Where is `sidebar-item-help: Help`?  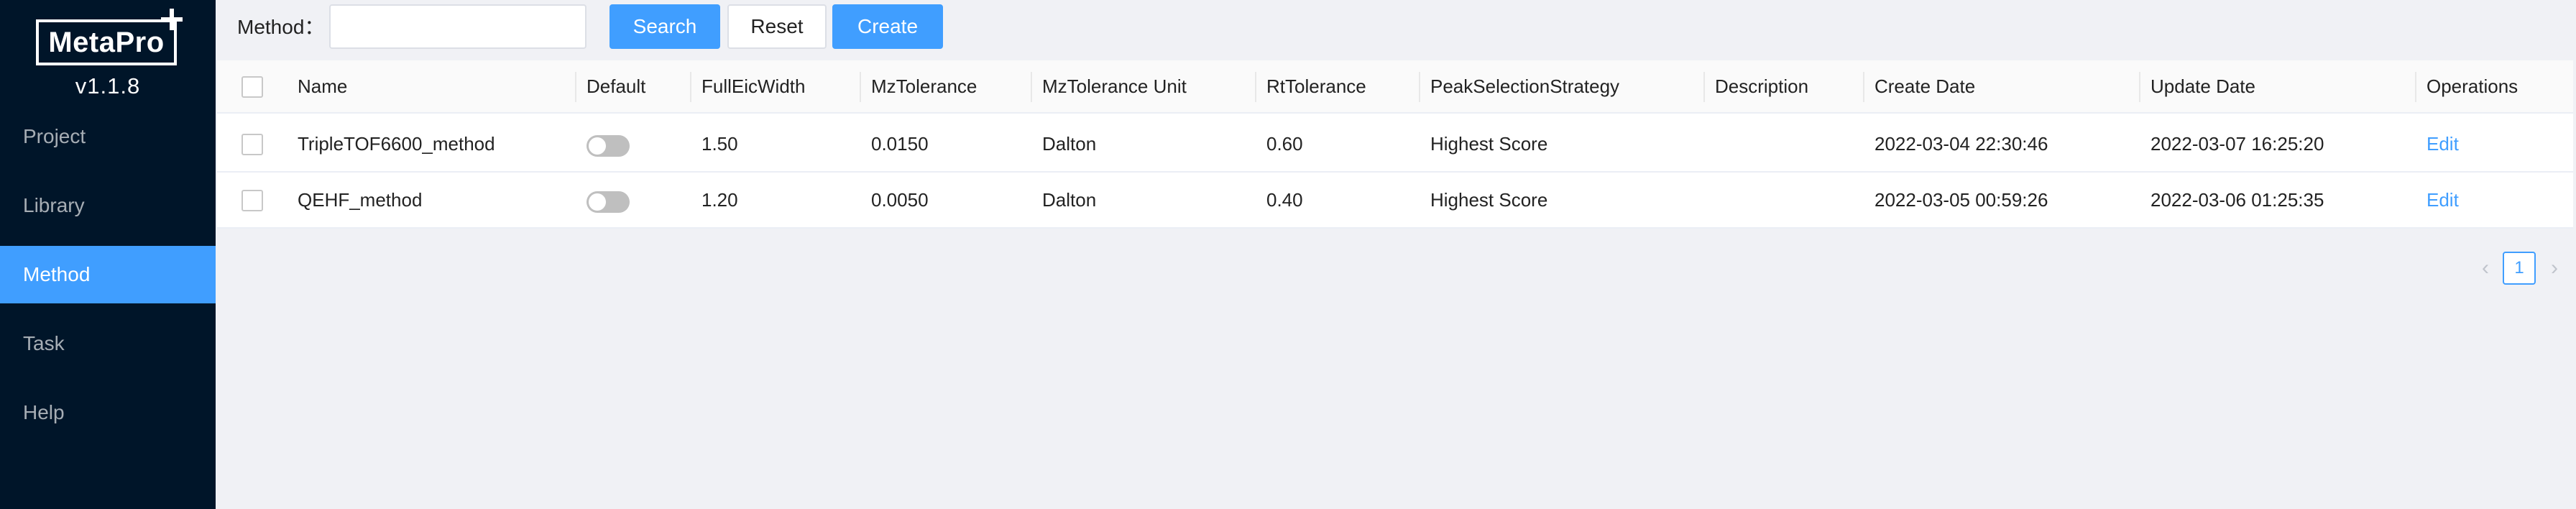 sidebar-item-help: Help is located at coordinates (108, 413).